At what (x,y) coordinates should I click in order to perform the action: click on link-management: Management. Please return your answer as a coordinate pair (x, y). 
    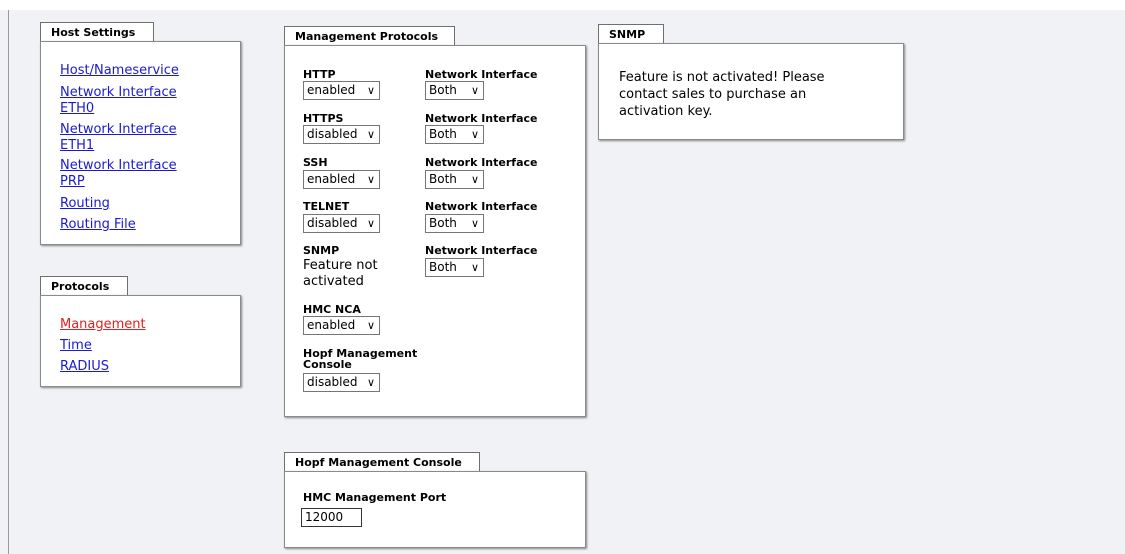
    Looking at the image, I should click on (103, 325).